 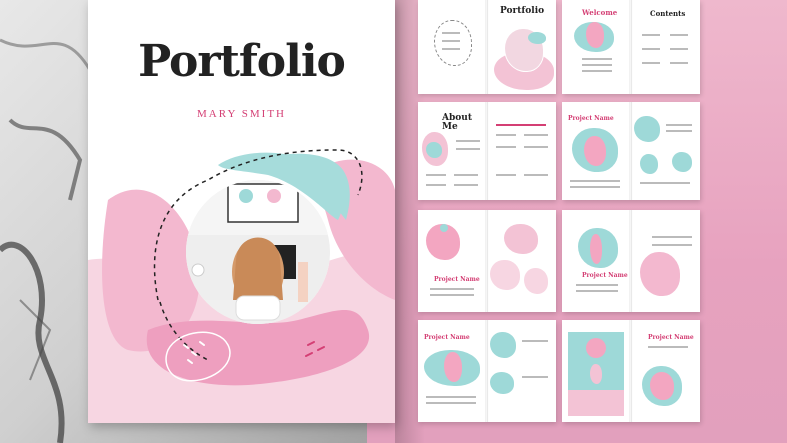 I want to click on spread-project-1: Project Name, so click(x=631, y=151).